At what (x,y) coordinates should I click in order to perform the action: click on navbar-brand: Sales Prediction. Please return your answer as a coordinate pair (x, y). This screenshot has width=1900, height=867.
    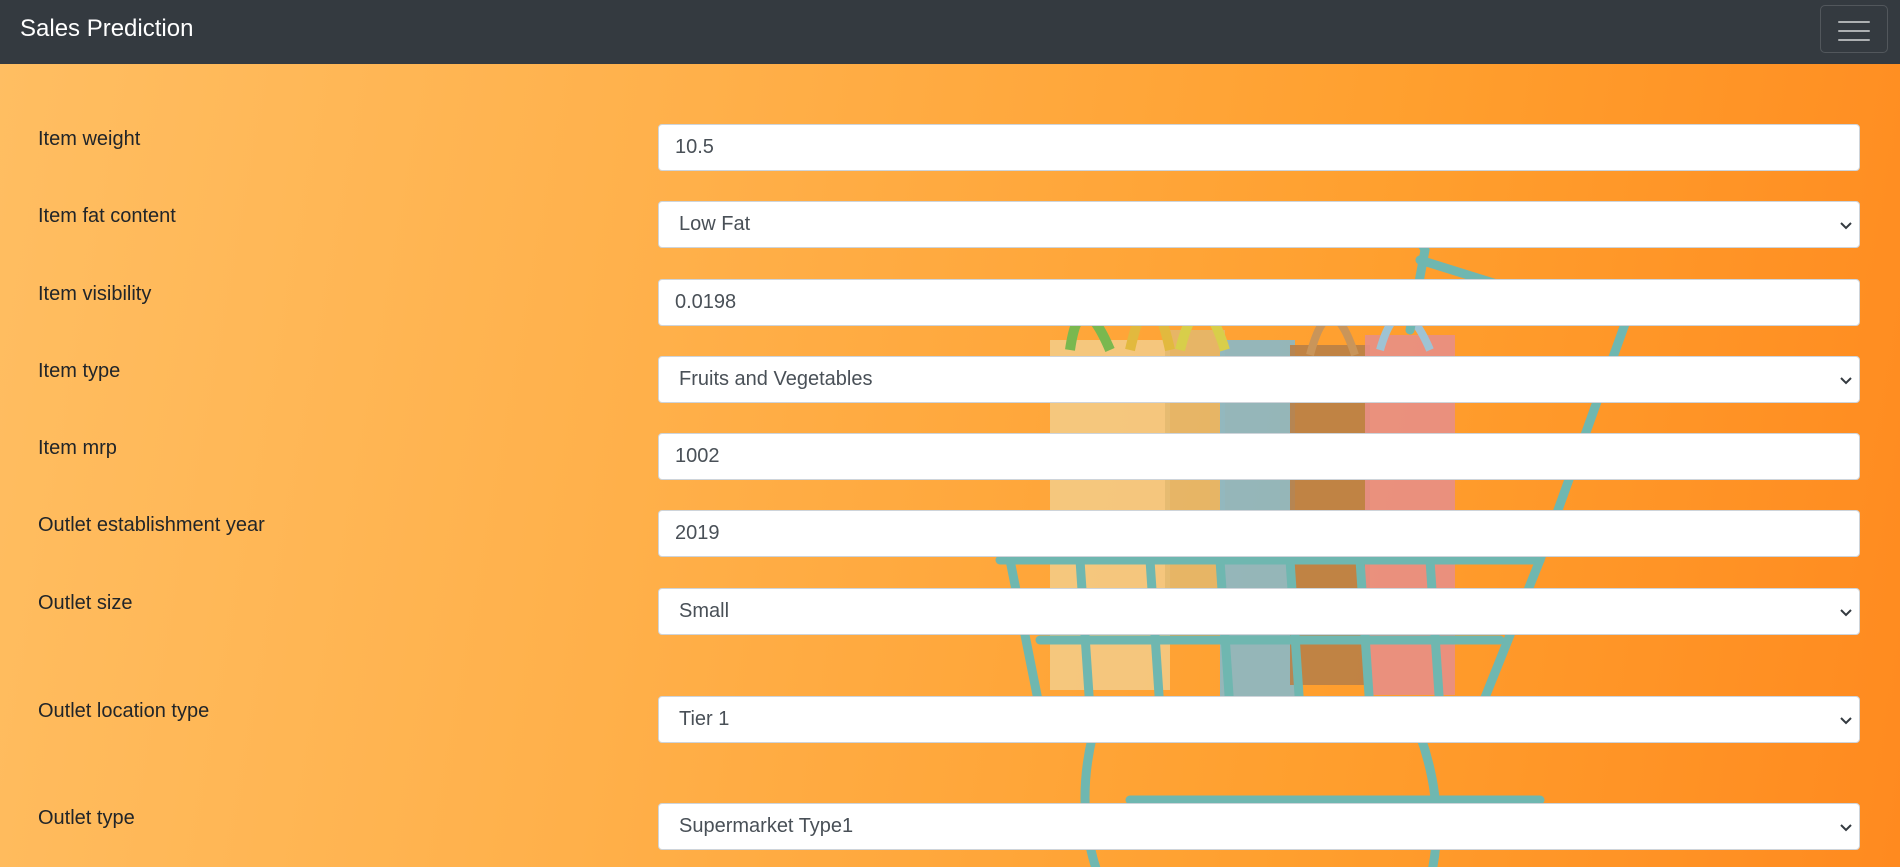
    Looking at the image, I should click on (106, 29).